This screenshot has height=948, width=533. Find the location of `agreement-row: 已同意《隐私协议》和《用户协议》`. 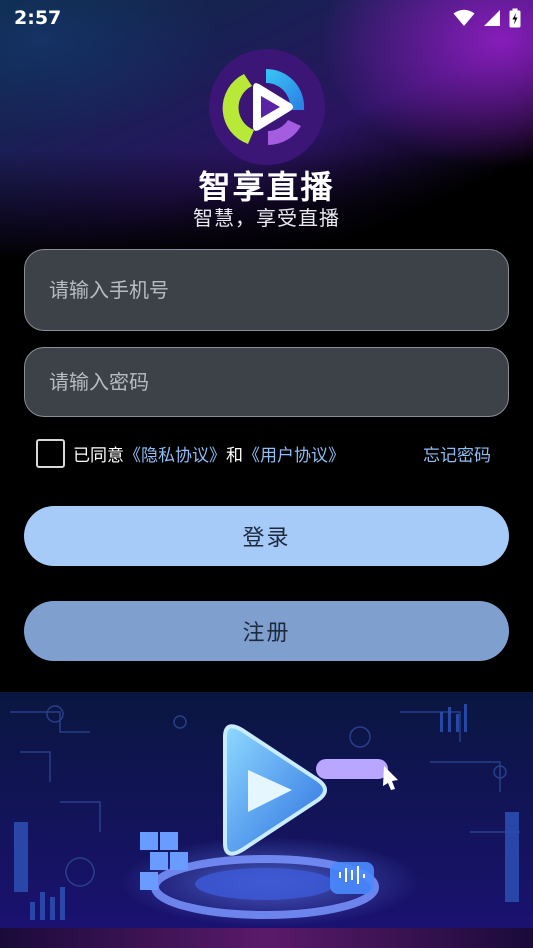

agreement-row: 已同意《隐私协议》和《用户协议》 is located at coordinates (190, 453).